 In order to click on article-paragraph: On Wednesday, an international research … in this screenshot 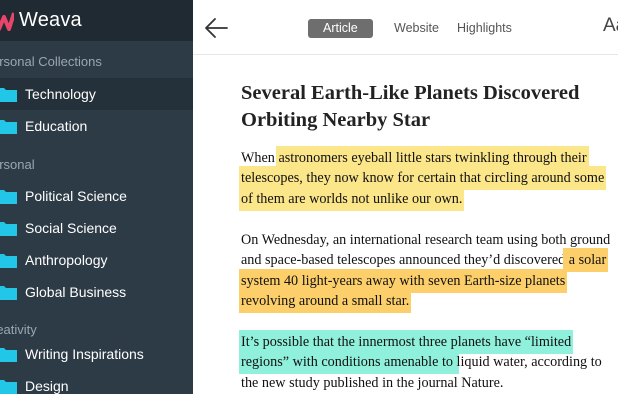, I will do `click(426, 271)`.